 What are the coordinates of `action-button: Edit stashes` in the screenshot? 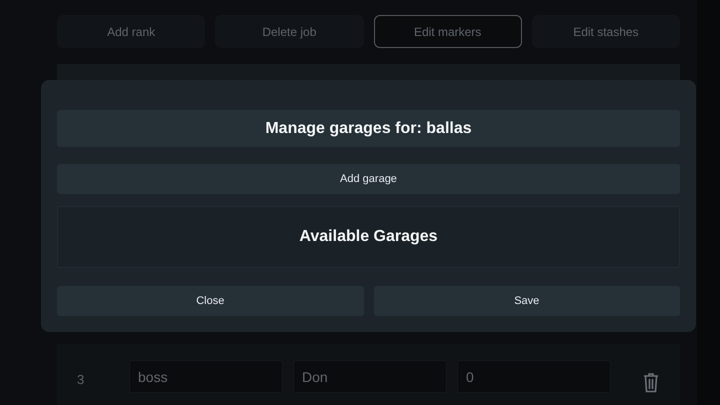 It's located at (606, 31).